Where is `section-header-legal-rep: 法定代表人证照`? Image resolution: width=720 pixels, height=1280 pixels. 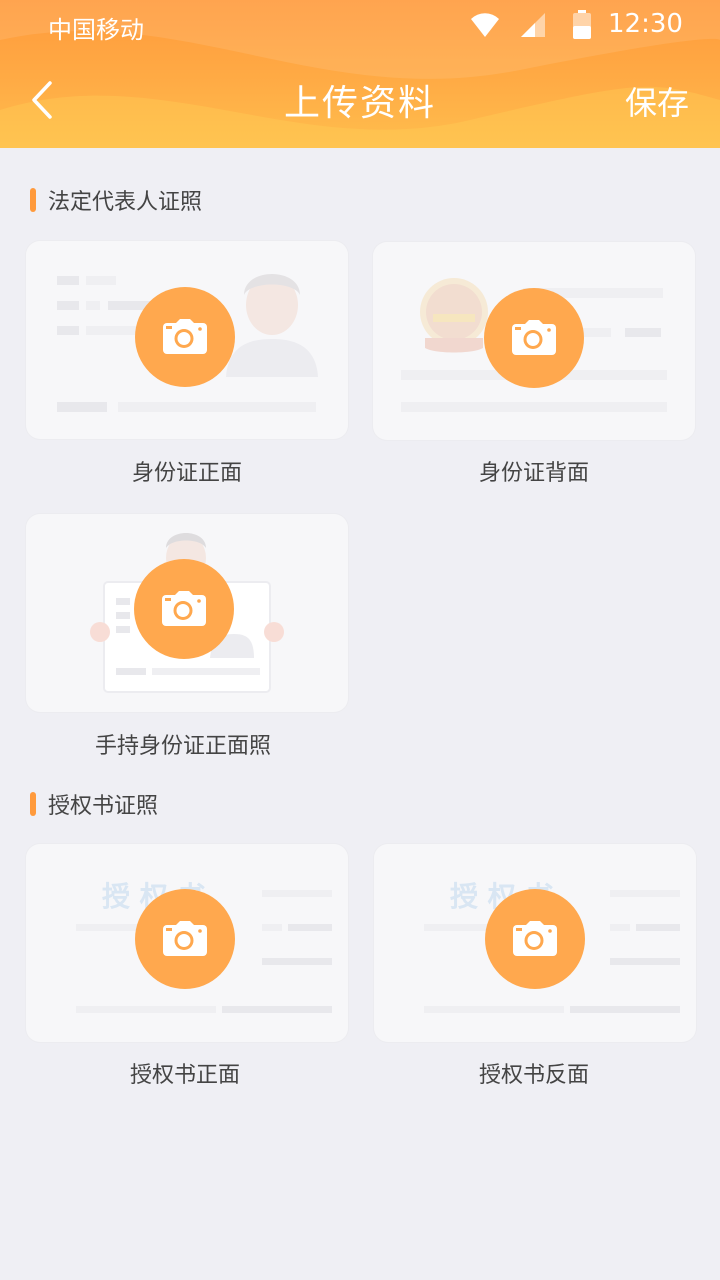
section-header-legal-rep: 法定代表人证照 is located at coordinates (116, 200).